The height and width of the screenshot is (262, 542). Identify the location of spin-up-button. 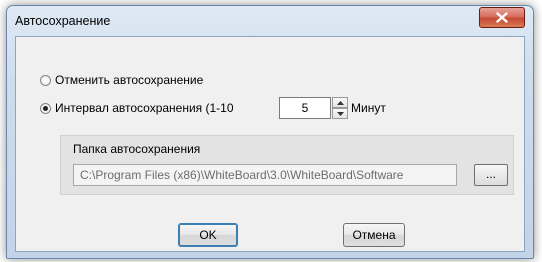
(340, 102).